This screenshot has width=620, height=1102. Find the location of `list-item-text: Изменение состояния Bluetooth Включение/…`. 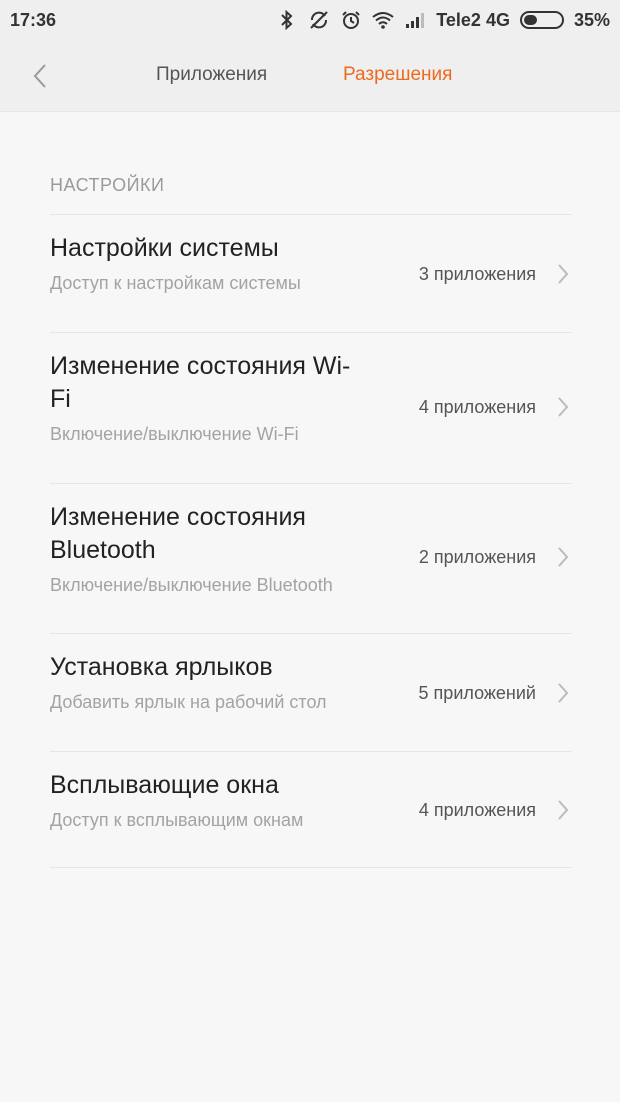

list-item-text: Изменение состояния Bluetooth Включение/… is located at coordinates (210, 549).